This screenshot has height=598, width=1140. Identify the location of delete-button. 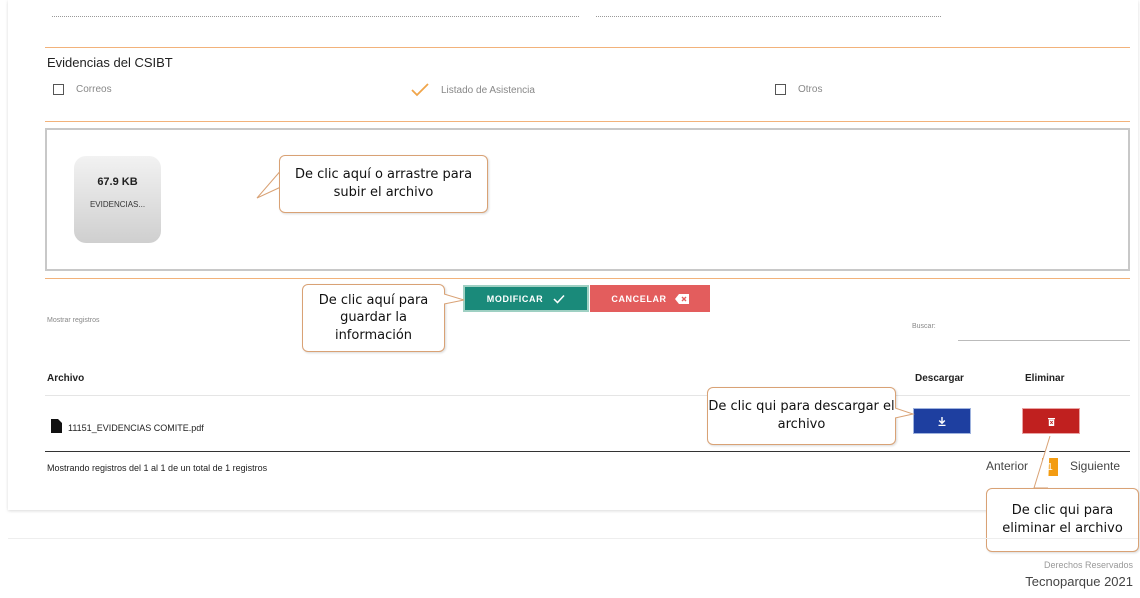
(1051, 421).